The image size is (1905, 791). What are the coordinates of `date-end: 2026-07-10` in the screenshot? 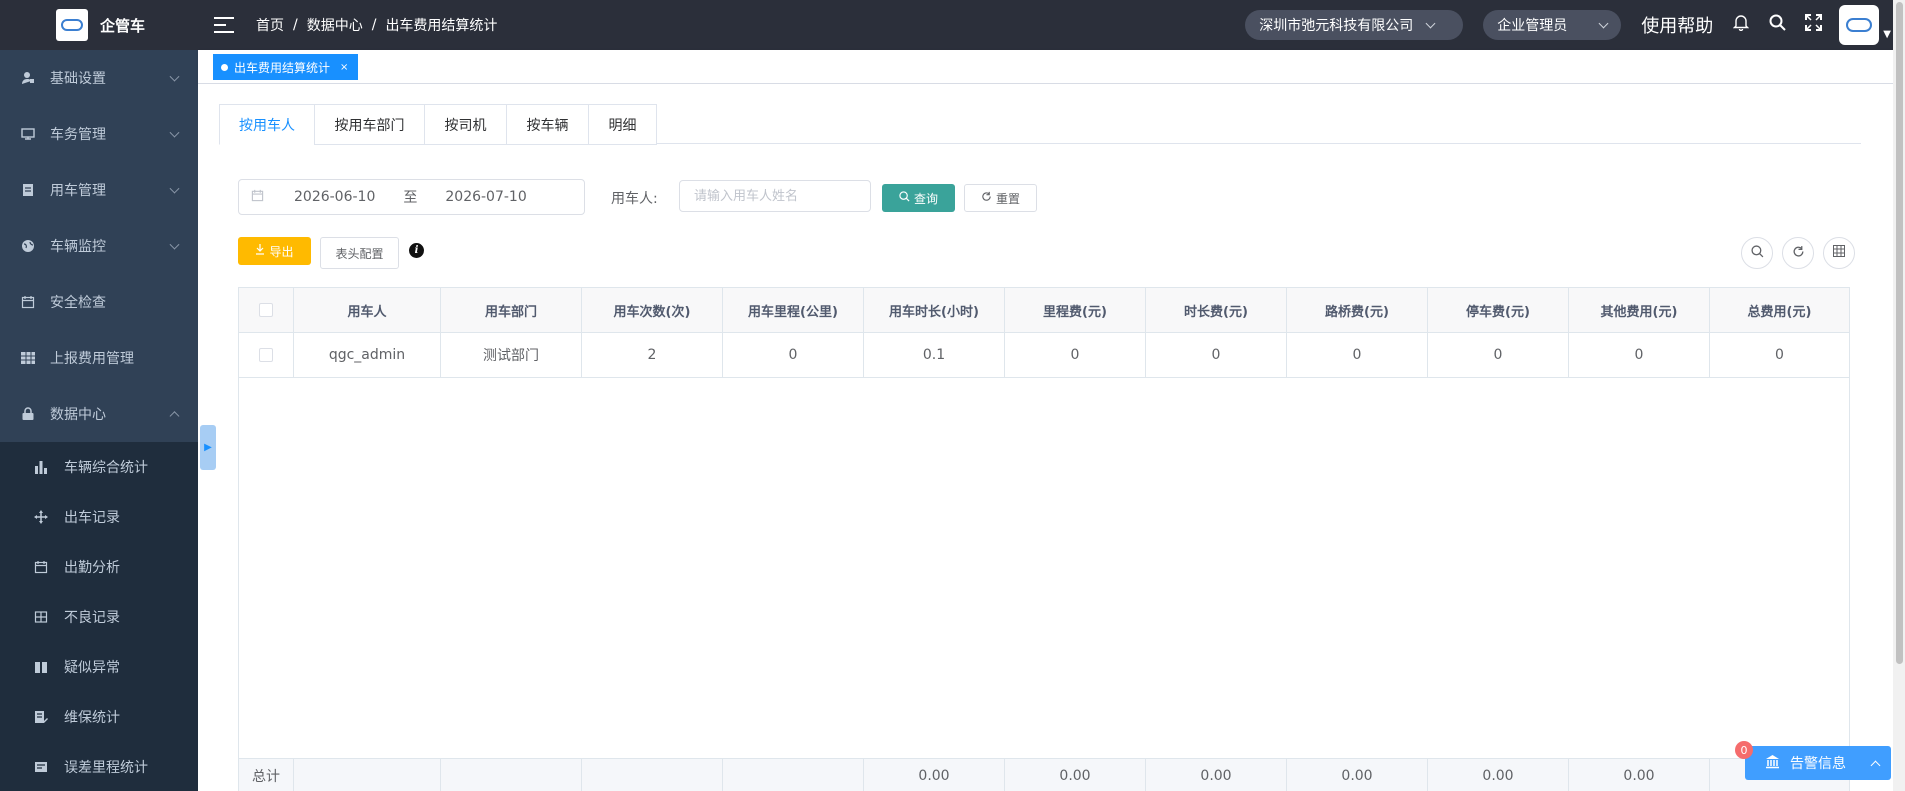 It's located at (485, 197).